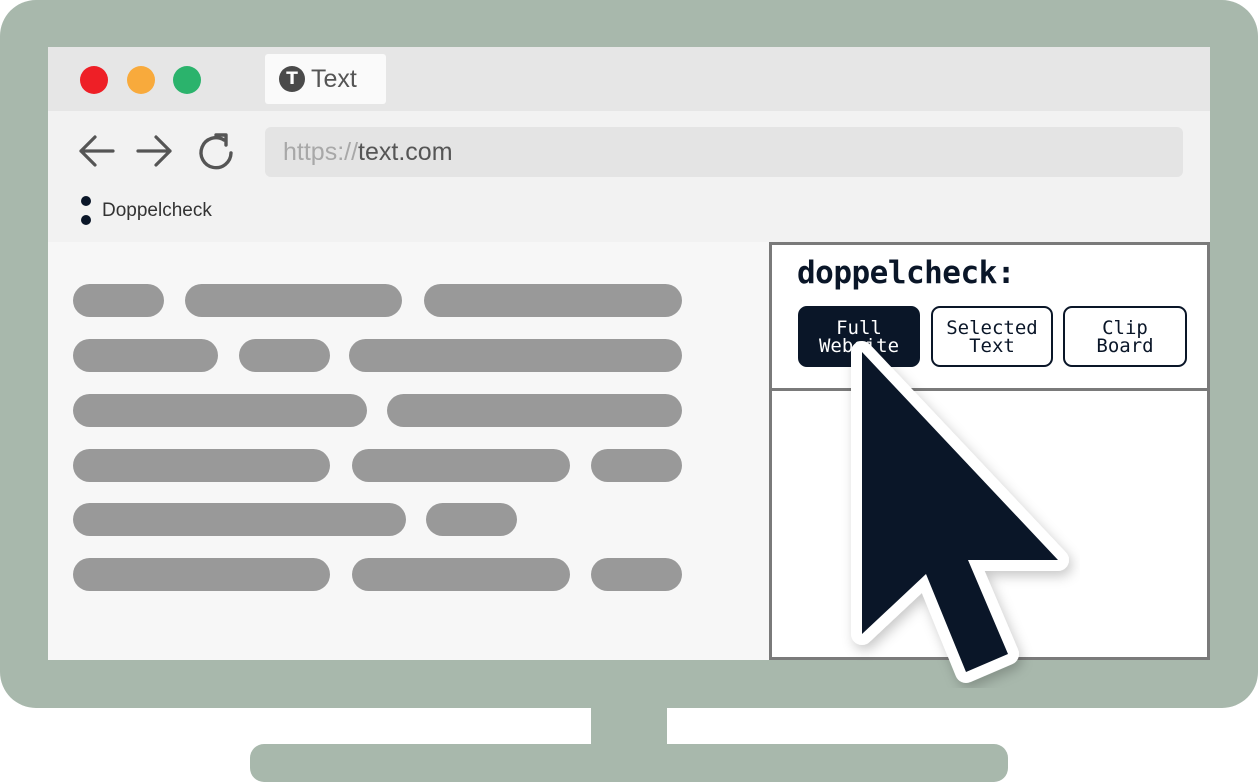  I want to click on bookmark-label: Doppelcheck, so click(157, 210).